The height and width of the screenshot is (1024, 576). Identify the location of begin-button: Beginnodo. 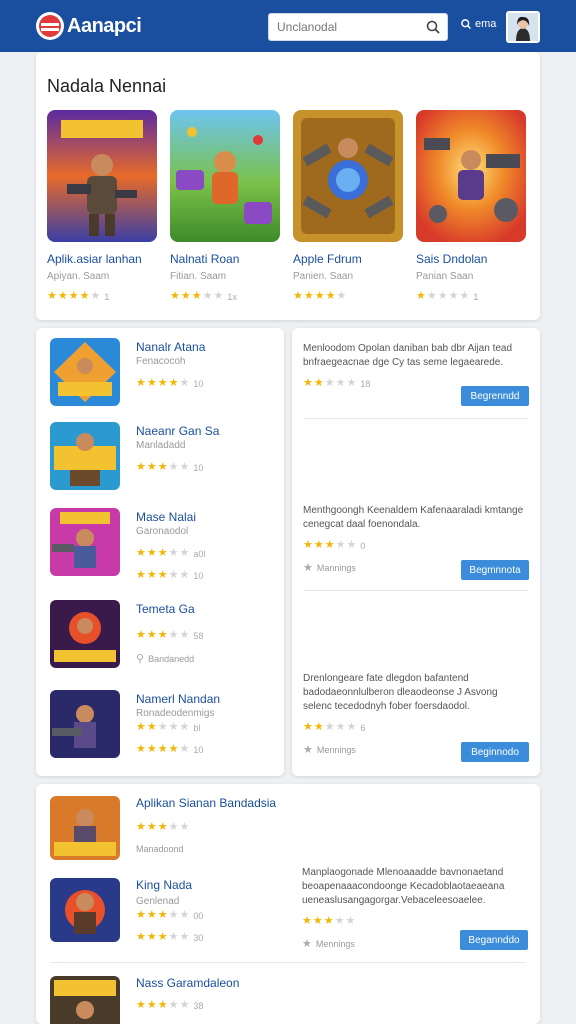
(495, 752).